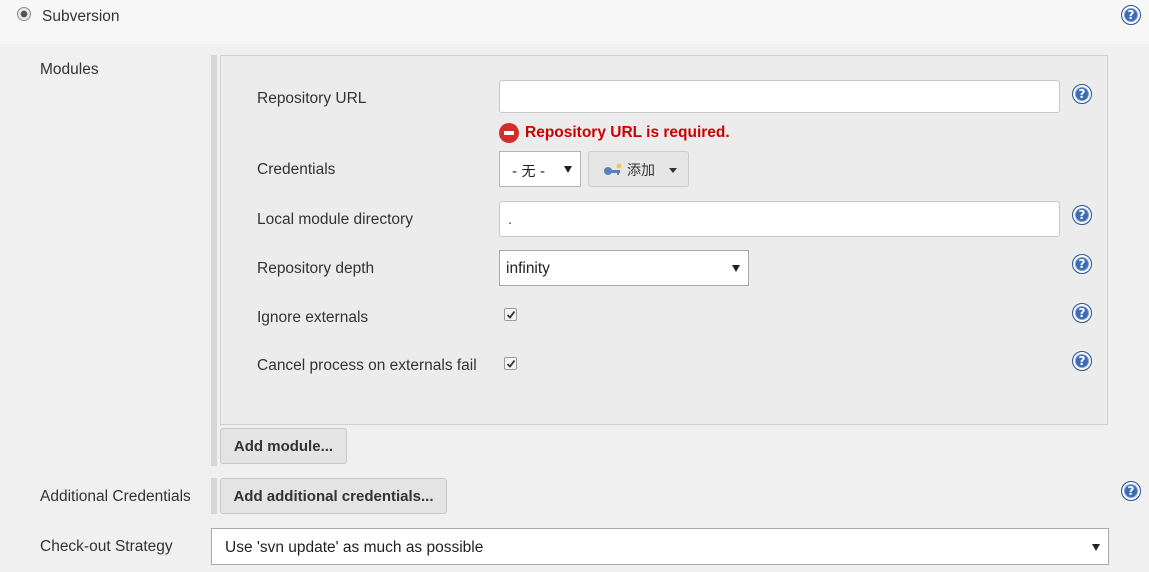 This screenshot has height=572, width=1149. Describe the element at coordinates (779, 219) in the screenshot. I see `local-module-directory-input` at that location.